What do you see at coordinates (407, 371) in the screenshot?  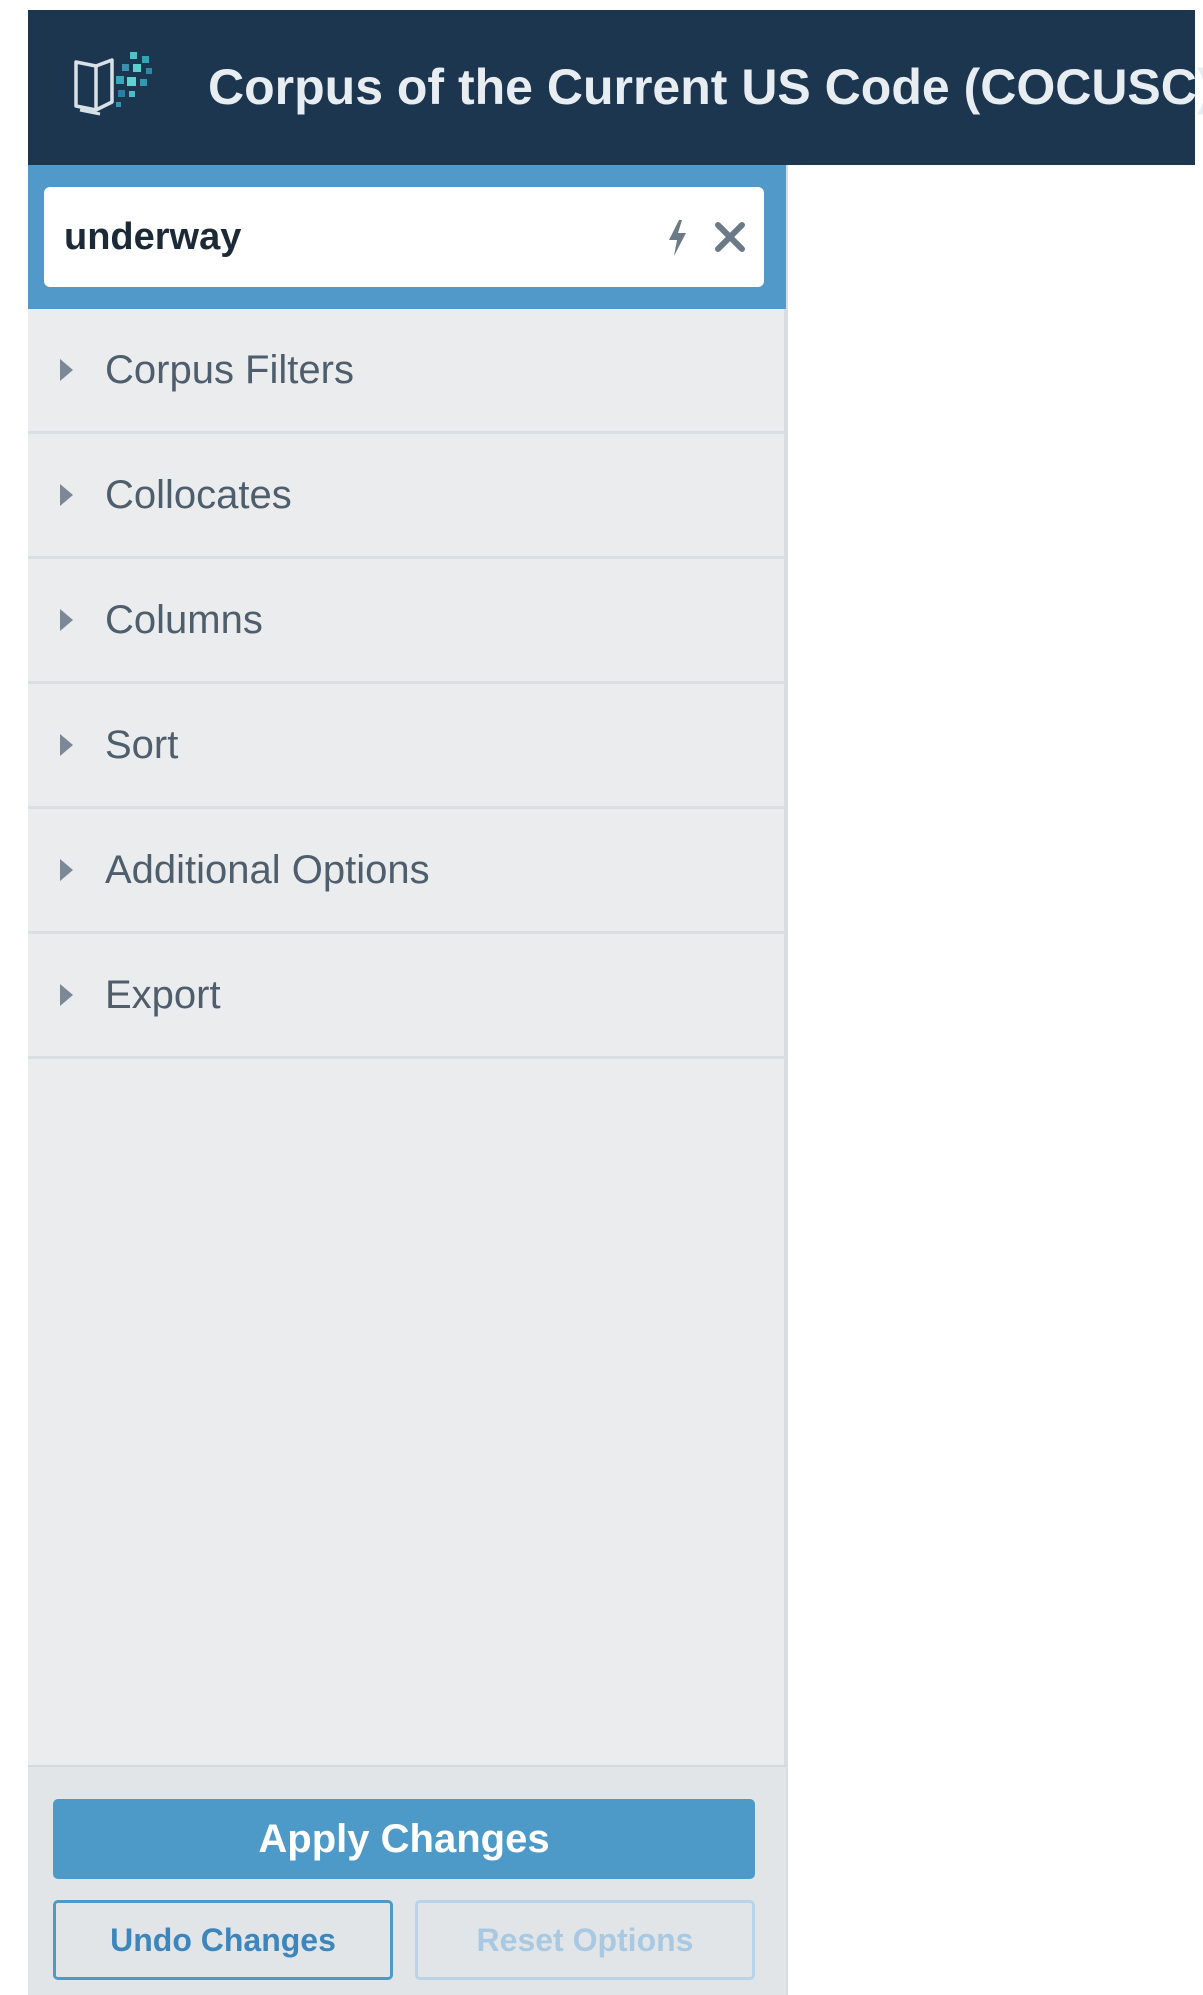 I see `section-corpus-filters: Corpus Filters` at bounding box center [407, 371].